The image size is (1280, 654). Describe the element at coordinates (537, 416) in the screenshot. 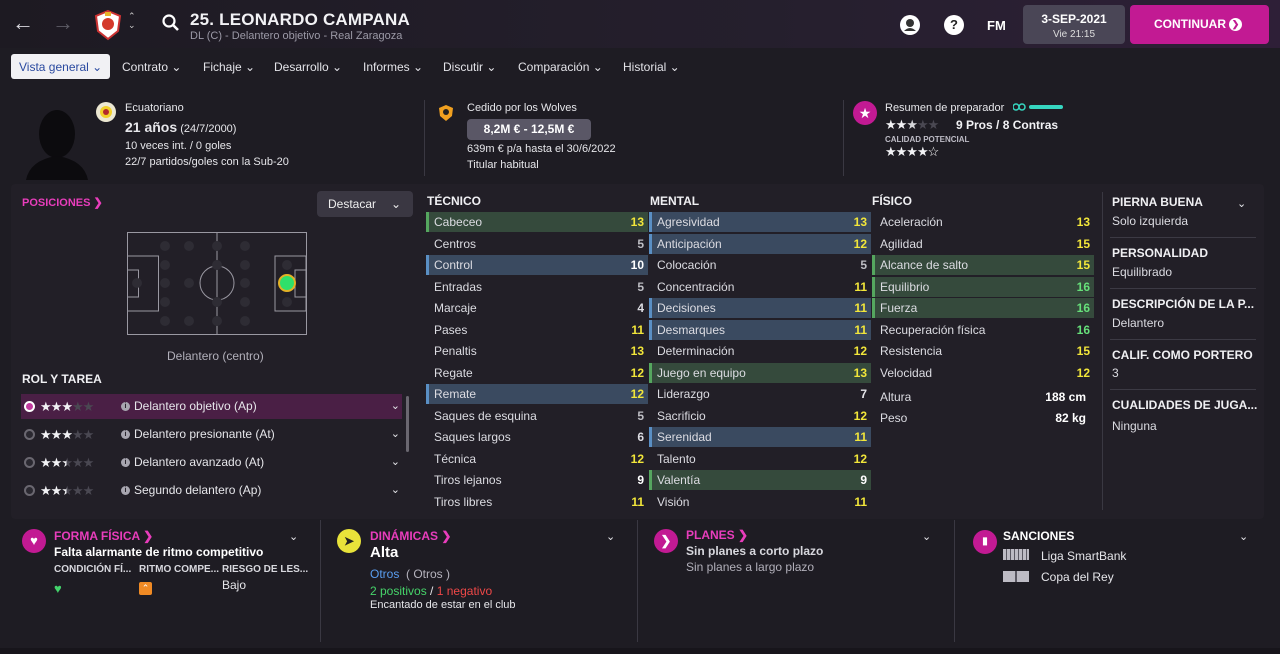

I see `attribute-row-tecnico: Saques de esquina 5` at that location.